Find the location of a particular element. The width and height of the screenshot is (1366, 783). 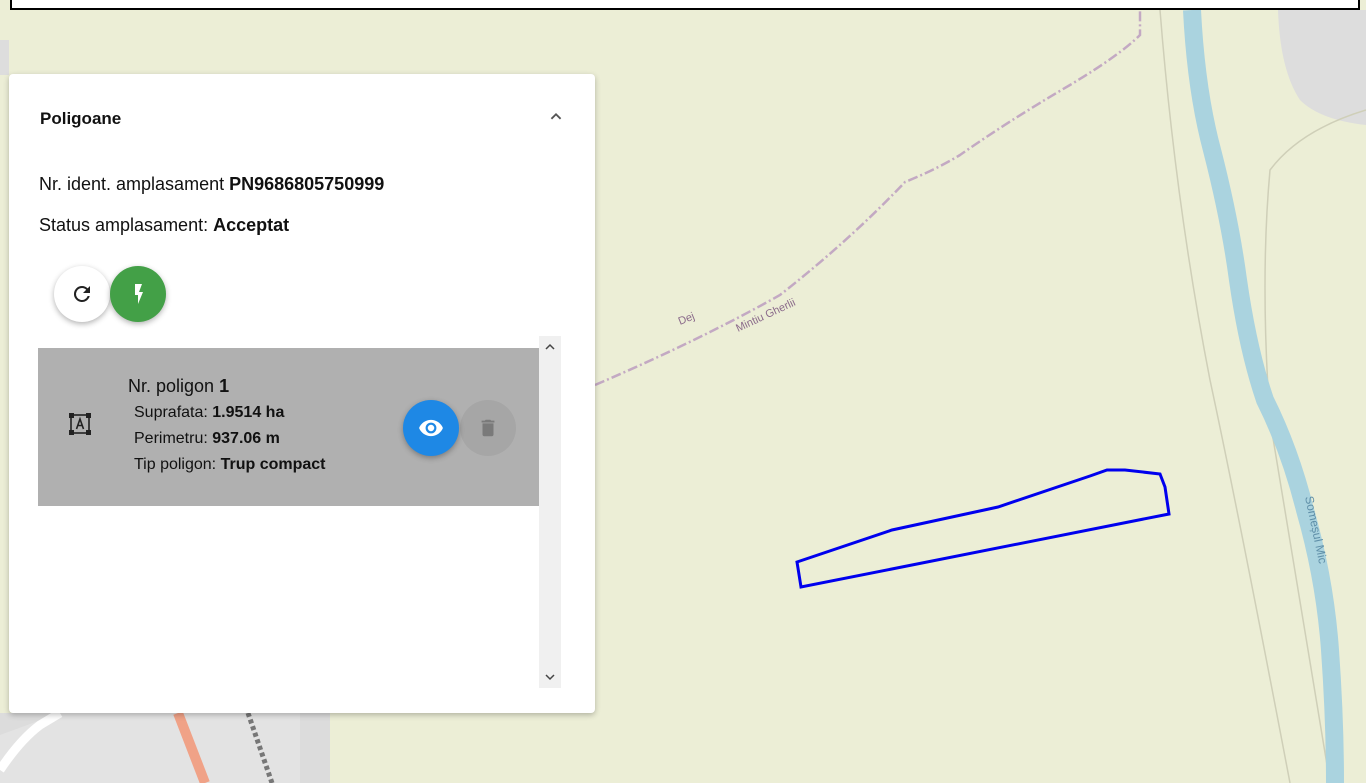

delete-polygon-button is located at coordinates (488, 428).